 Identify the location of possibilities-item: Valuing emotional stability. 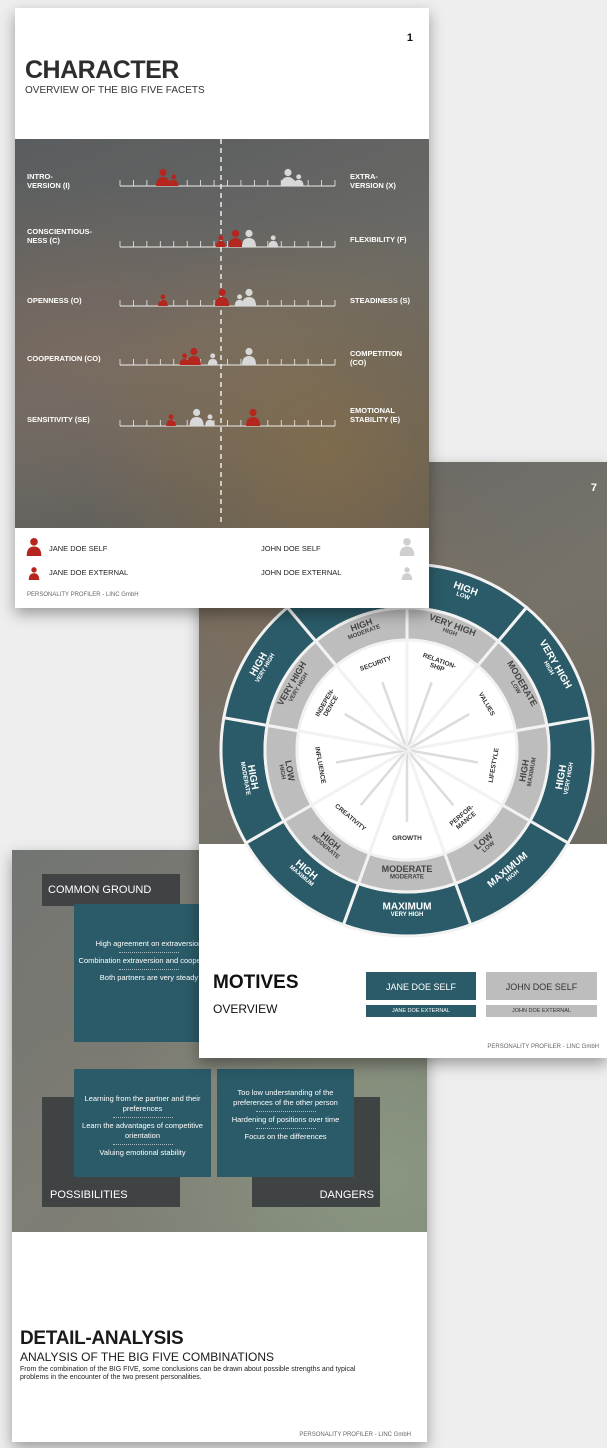
(142, 1152).